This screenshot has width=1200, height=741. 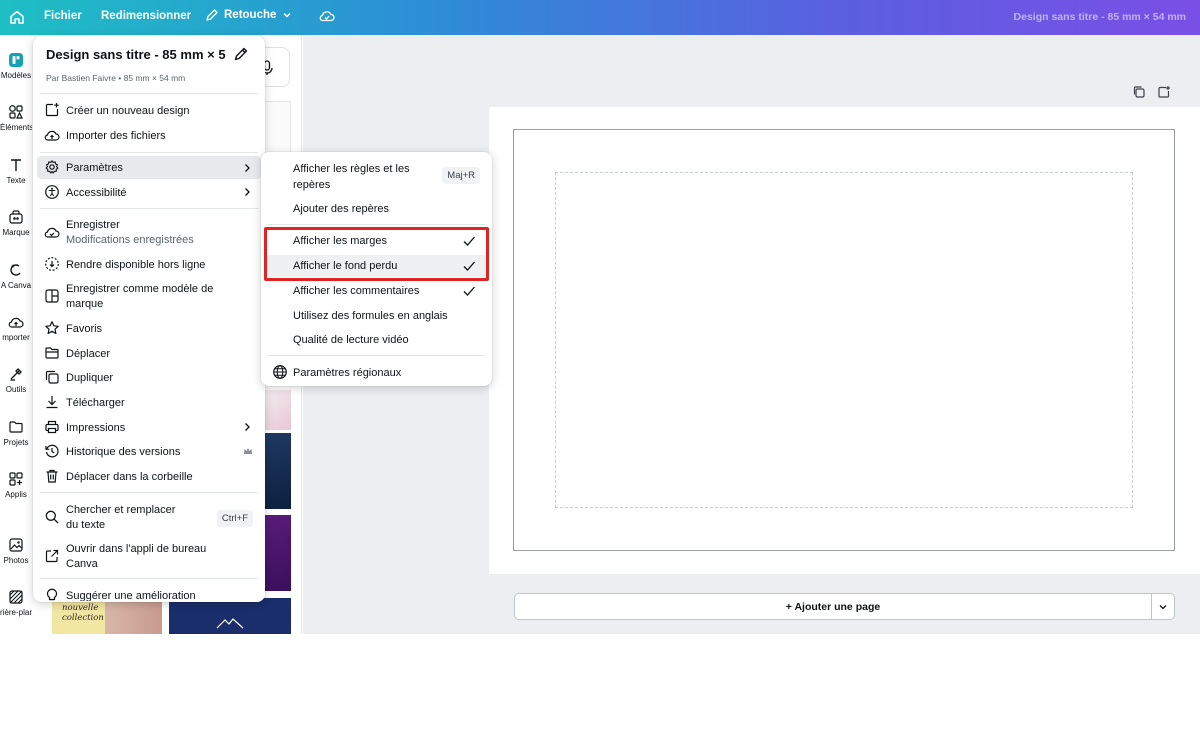 I want to click on menu-design-subtitle: Par Bastien Faivre • 85 mm × 54 mm, so click(x=116, y=78).